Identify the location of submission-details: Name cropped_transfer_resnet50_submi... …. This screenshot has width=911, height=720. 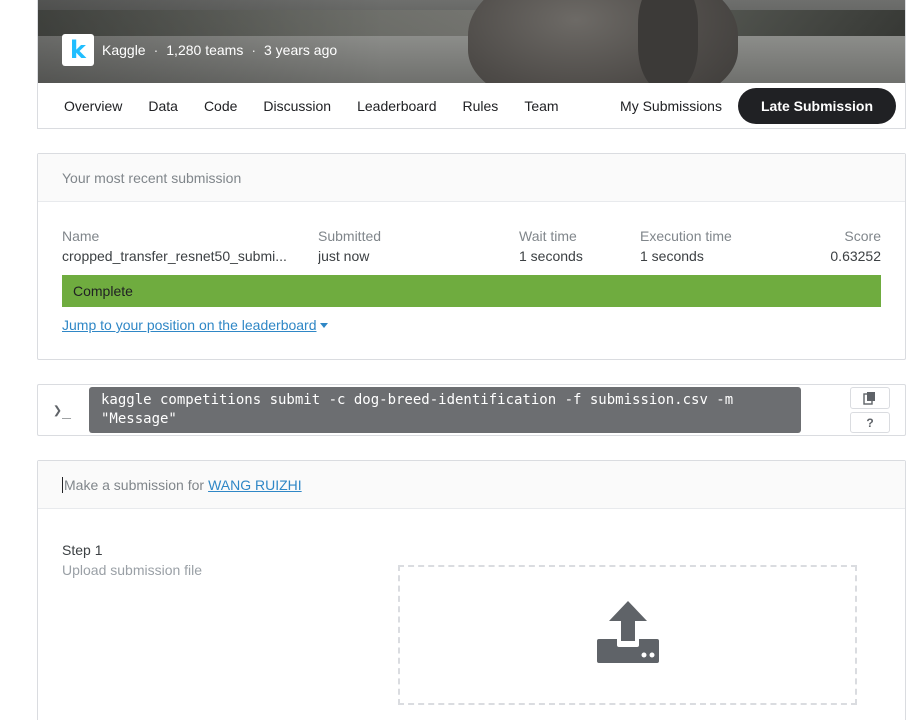
(471, 246).